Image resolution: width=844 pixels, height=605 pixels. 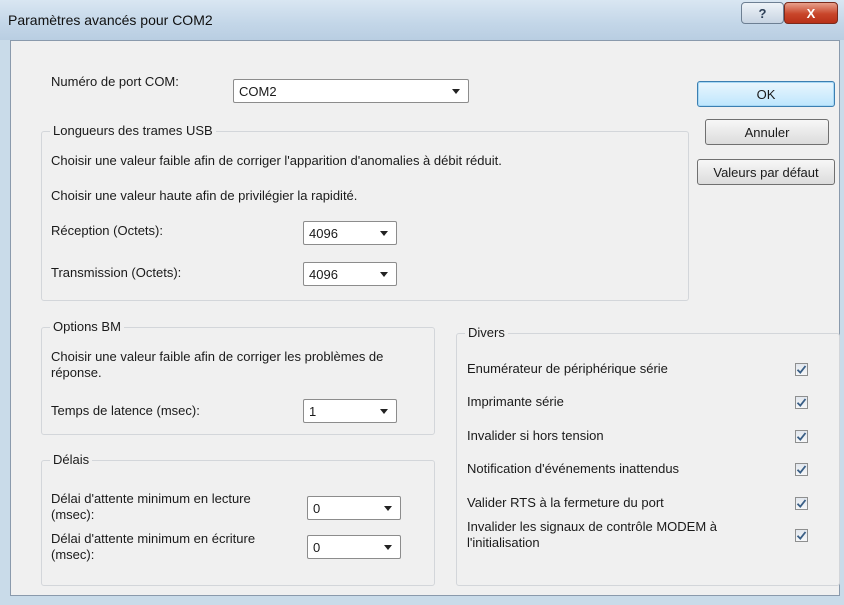 What do you see at coordinates (323, 233) in the screenshot?
I see `rx-select-value: 4096` at bounding box center [323, 233].